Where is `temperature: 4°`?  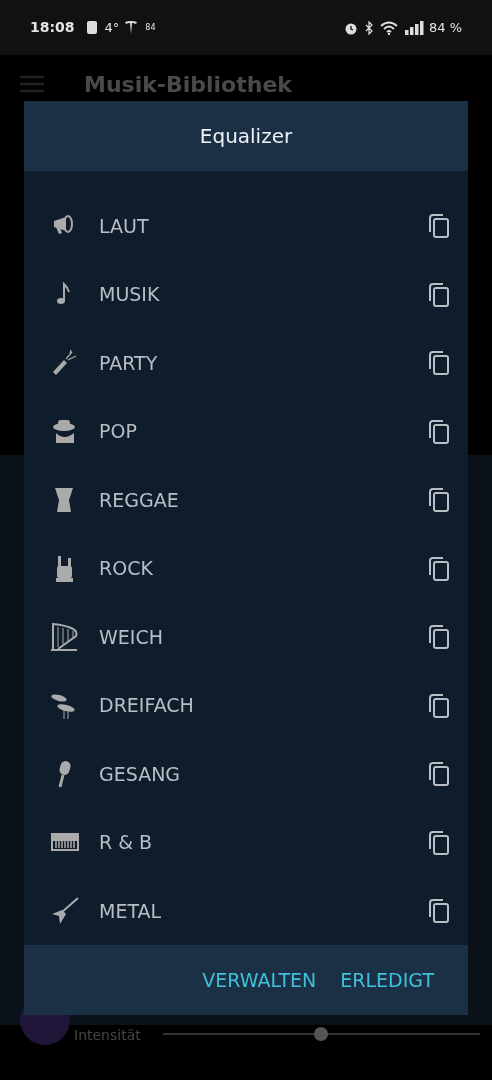
temperature: 4° is located at coordinates (112, 27).